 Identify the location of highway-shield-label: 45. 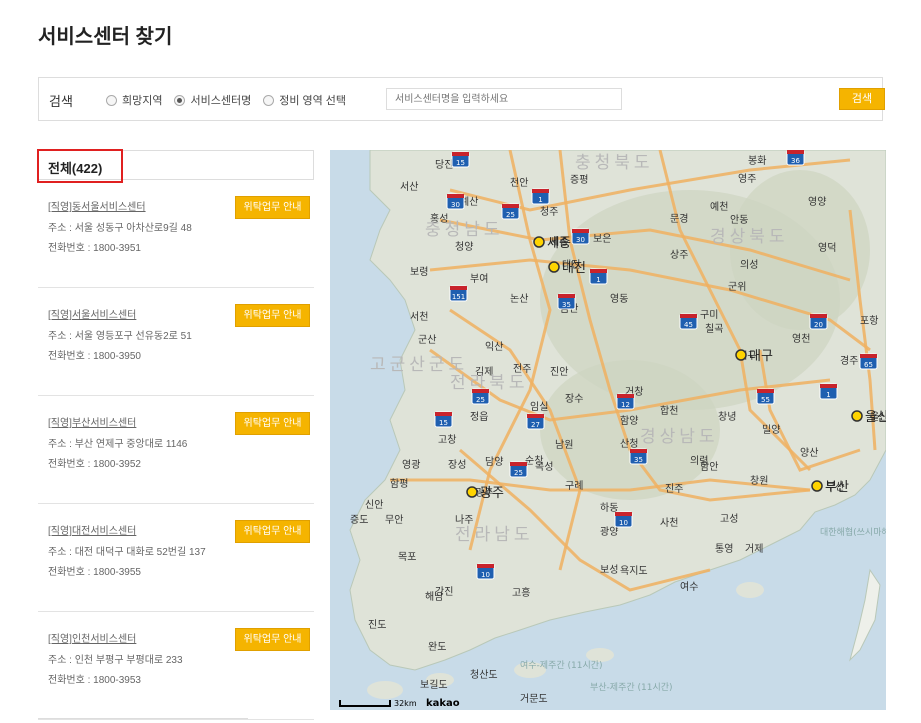
(688, 325).